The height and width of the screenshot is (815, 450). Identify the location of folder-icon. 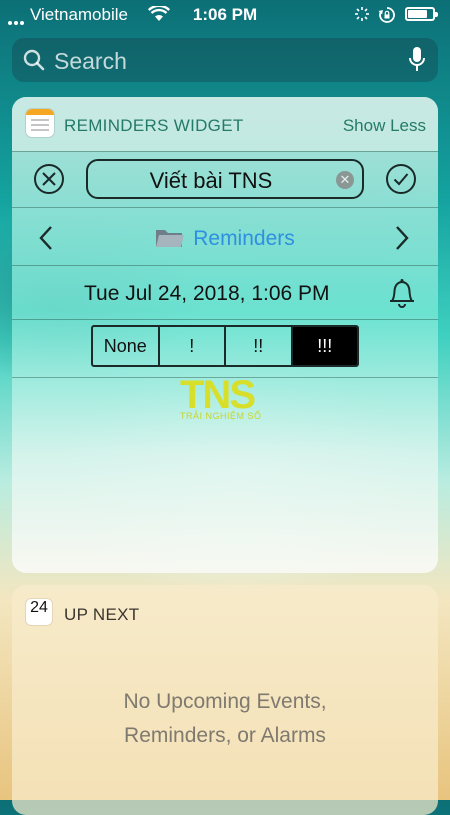
(170, 240).